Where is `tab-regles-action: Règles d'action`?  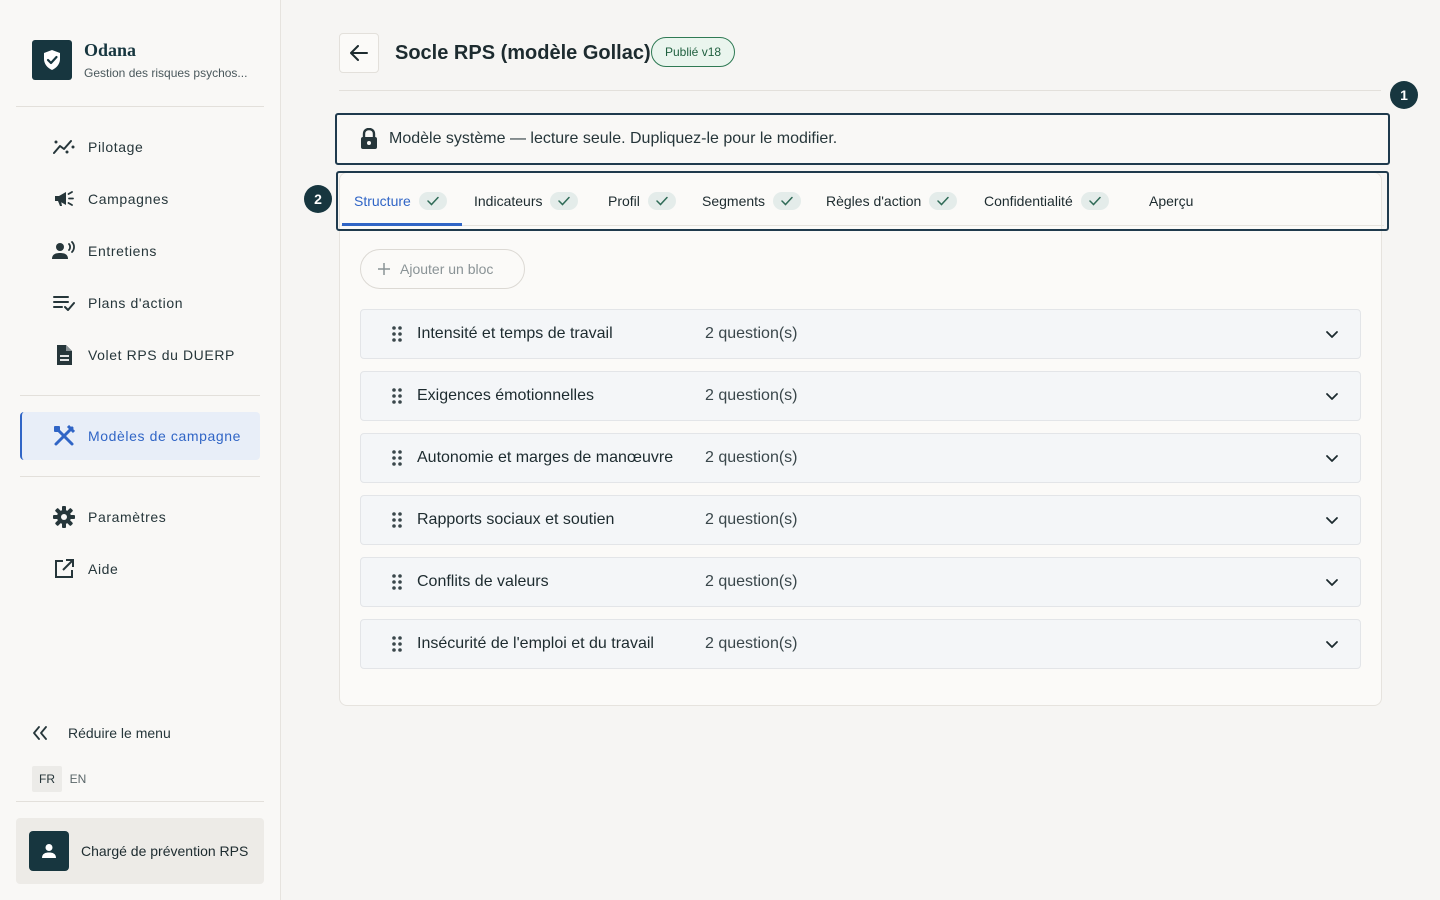
tab-regles-action: Règles d'action is located at coordinates (892, 201).